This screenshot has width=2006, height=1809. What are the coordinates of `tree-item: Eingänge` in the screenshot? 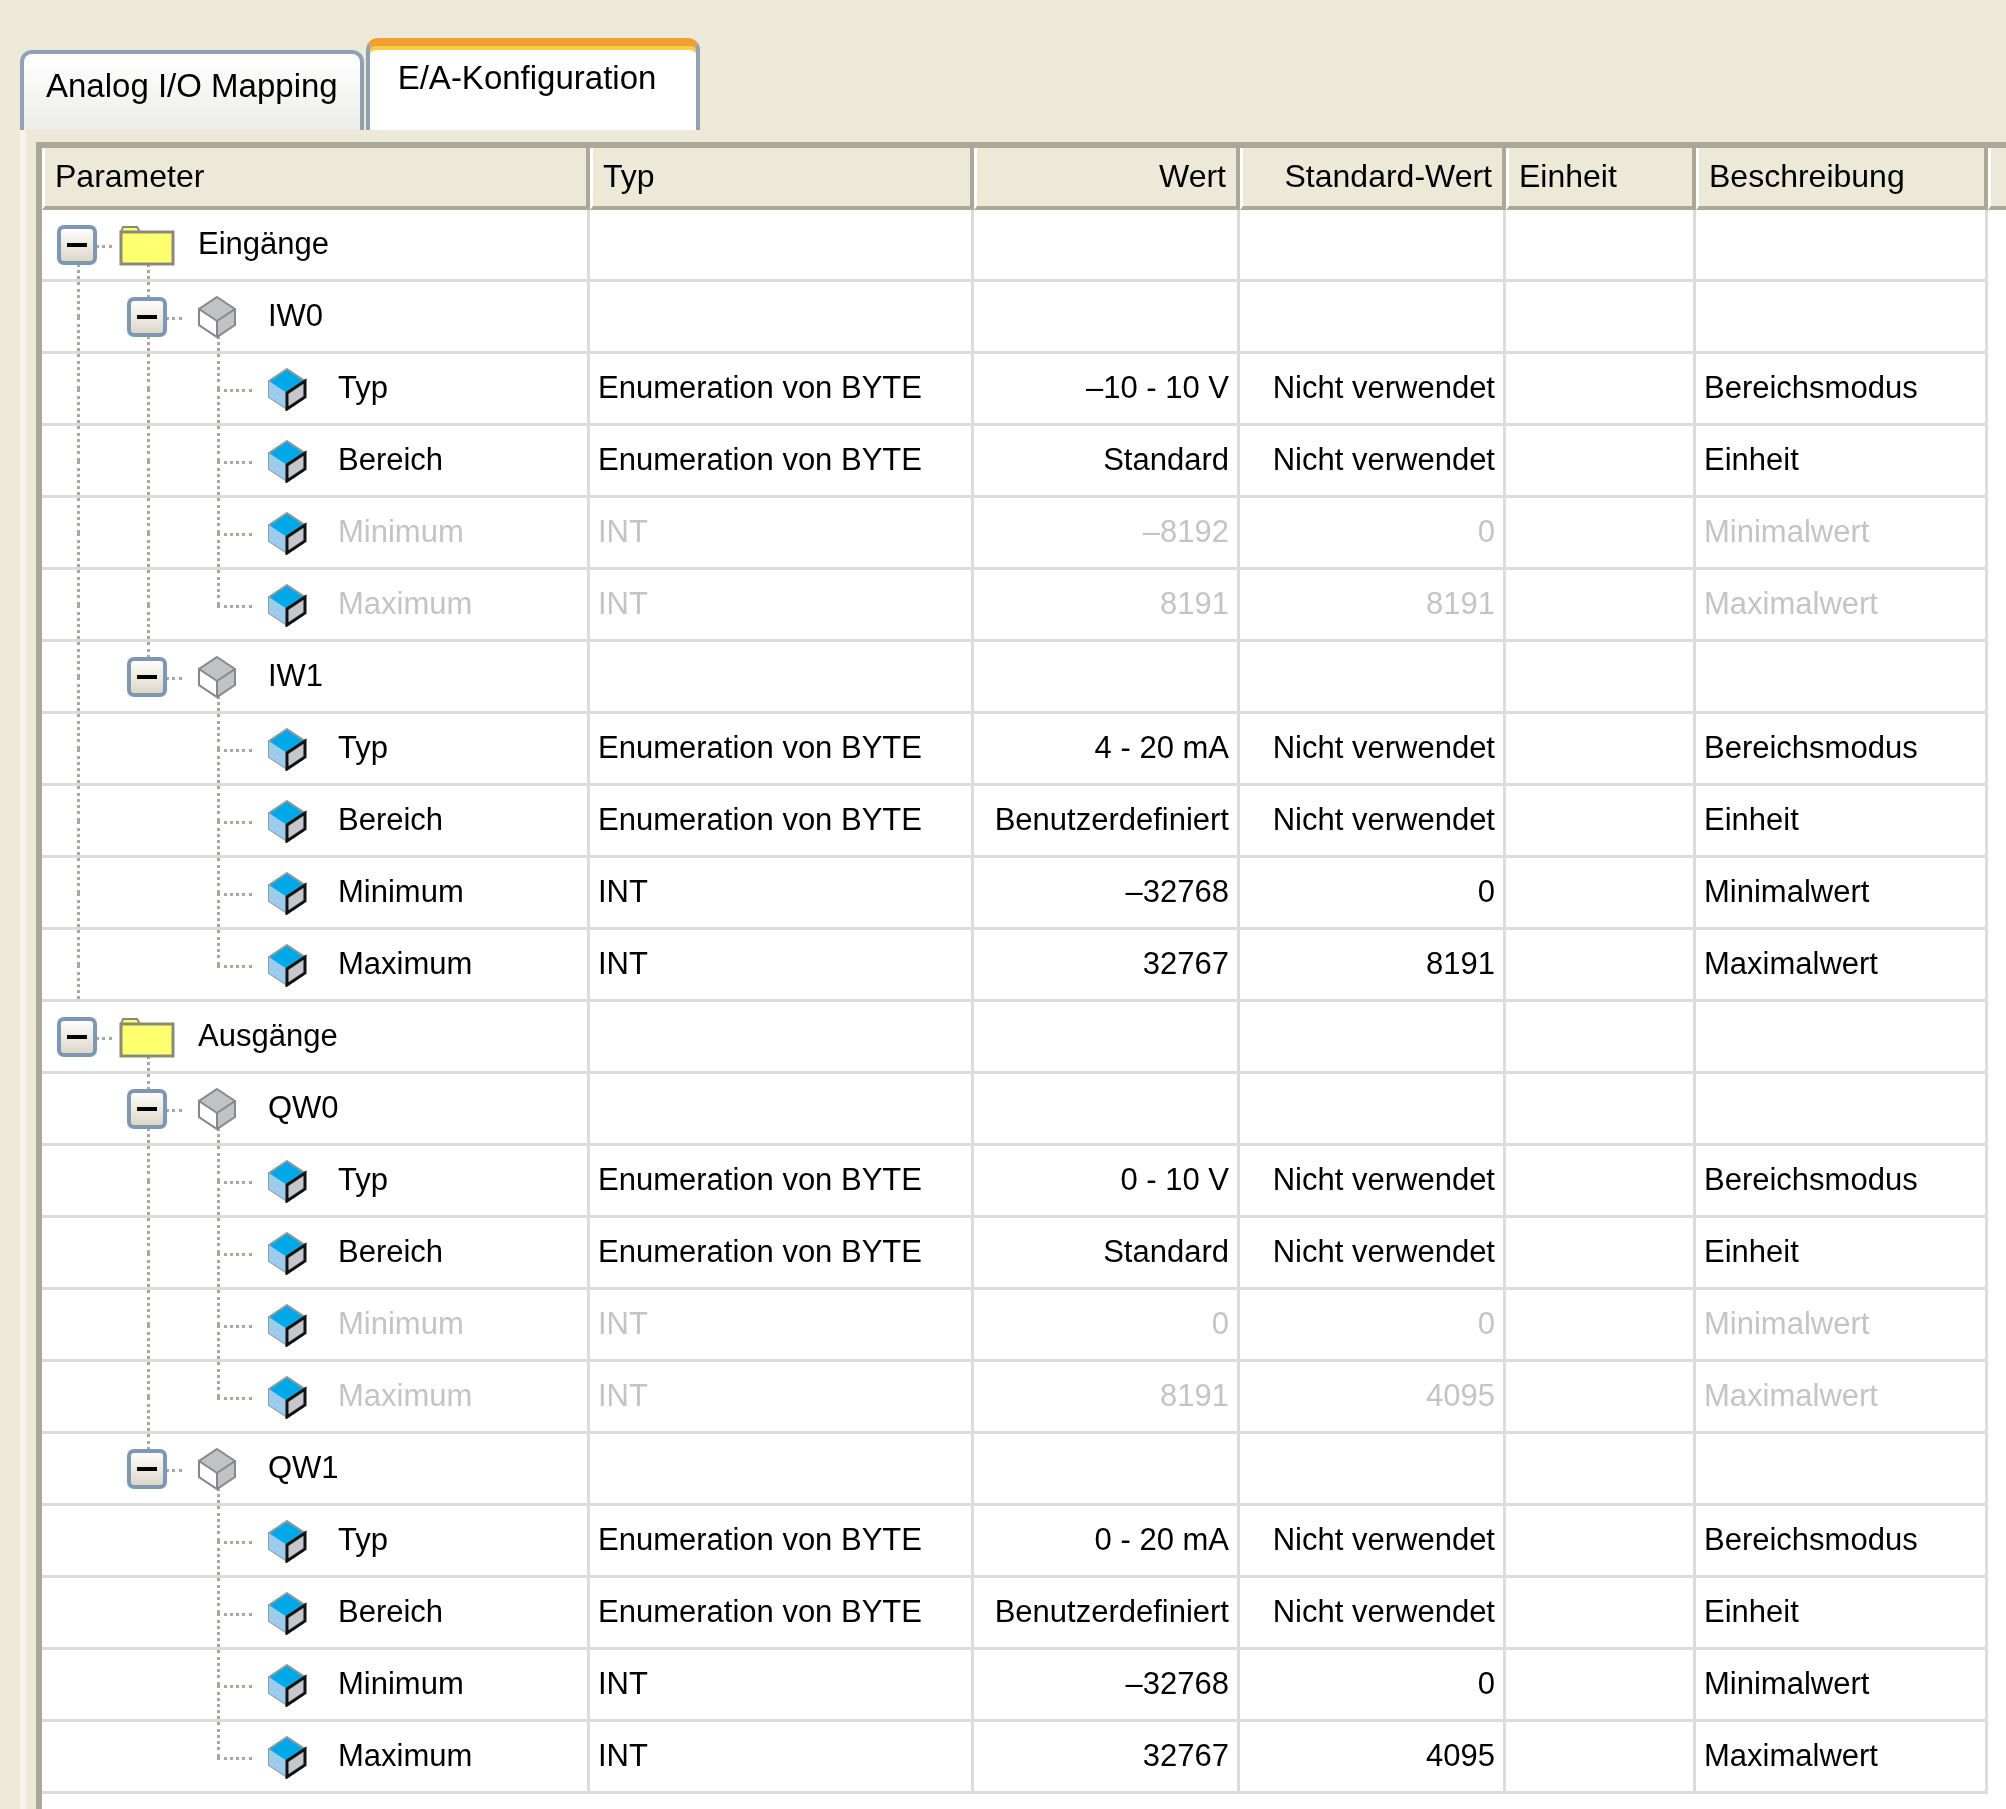 It's located at (255, 244).